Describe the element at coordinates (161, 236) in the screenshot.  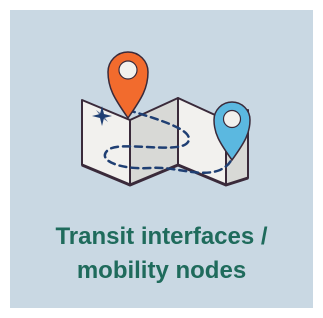
I see `caption-line-1: Transit interfaces /` at that location.